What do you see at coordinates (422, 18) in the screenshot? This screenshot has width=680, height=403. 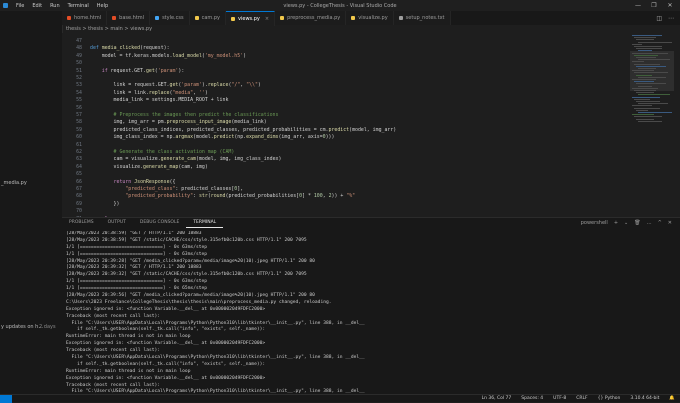 I see `tab-setup-notes-txt: setup_notes.txt` at bounding box center [422, 18].